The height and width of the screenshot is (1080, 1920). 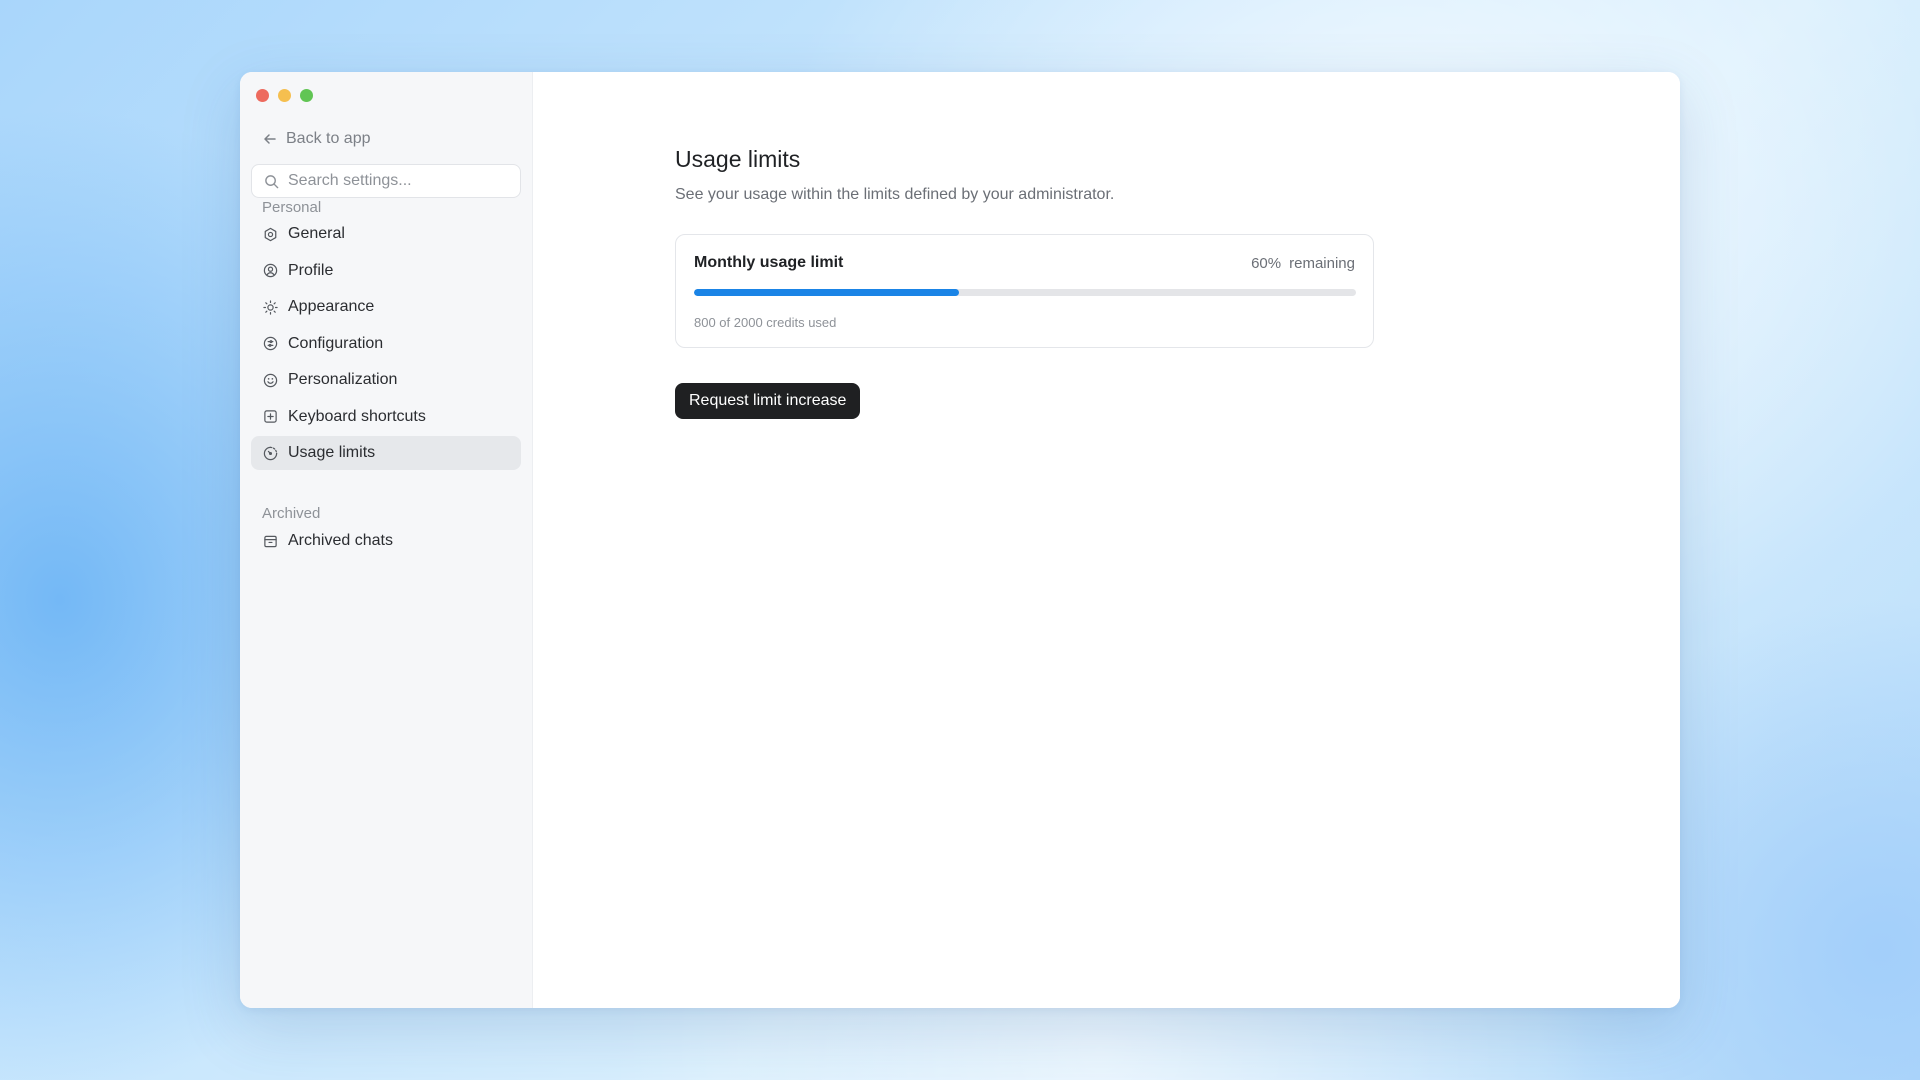 I want to click on sidebar-item-configuration: Configuration, so click(x=386, y=344).